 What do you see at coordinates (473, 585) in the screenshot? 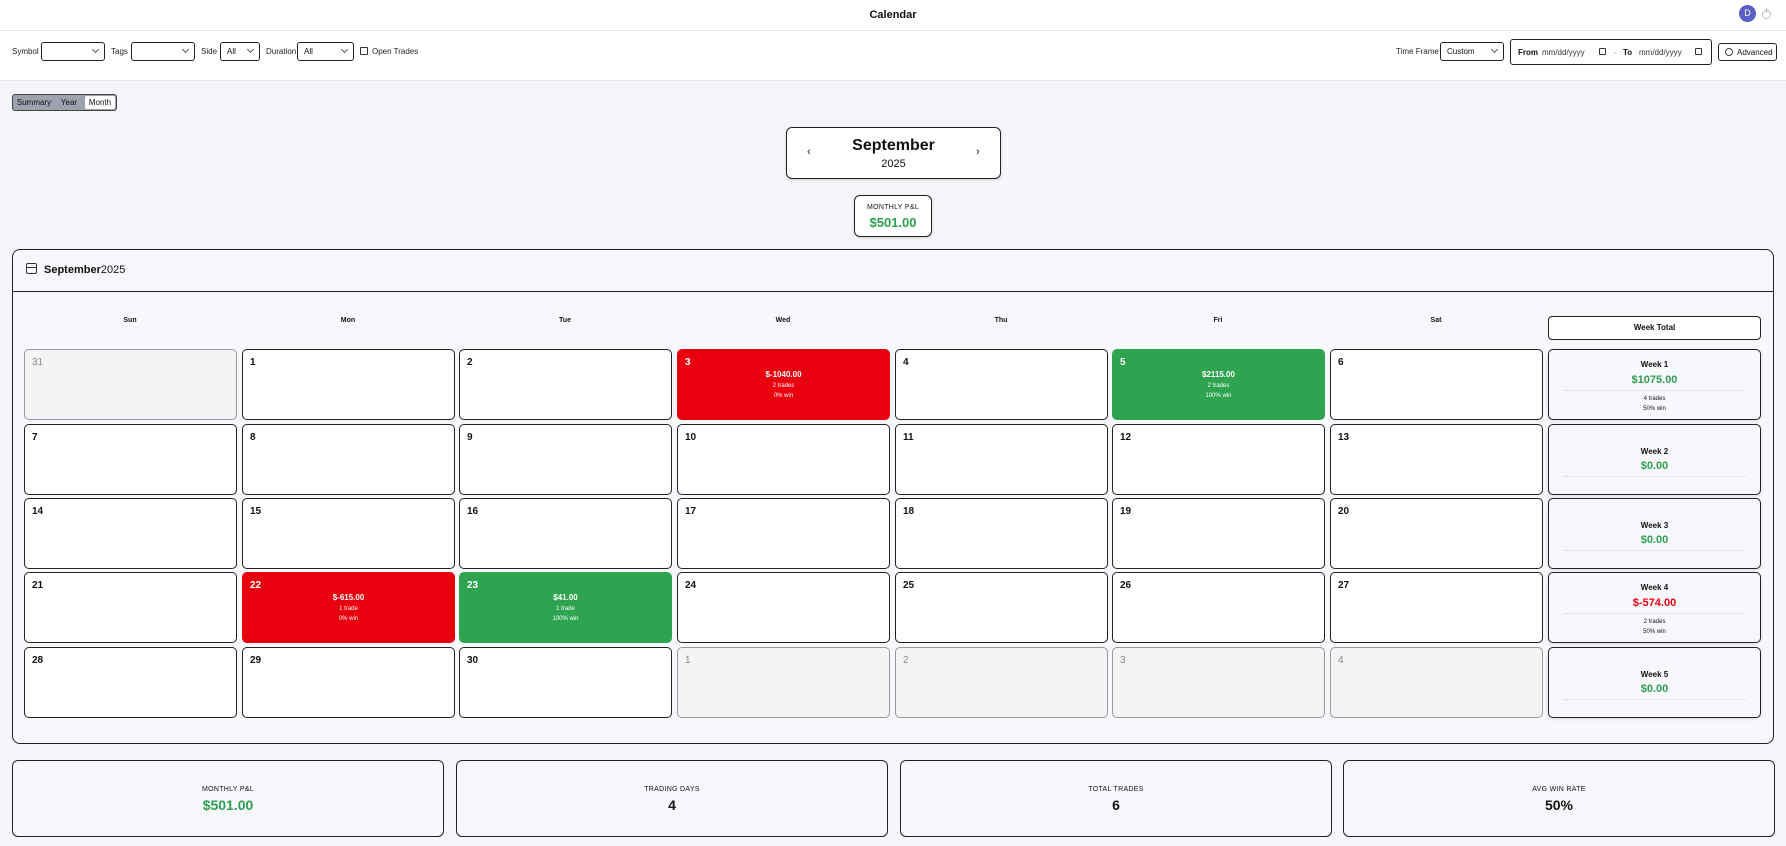
I see `day-number: 23` at bounding box center [473, 585].